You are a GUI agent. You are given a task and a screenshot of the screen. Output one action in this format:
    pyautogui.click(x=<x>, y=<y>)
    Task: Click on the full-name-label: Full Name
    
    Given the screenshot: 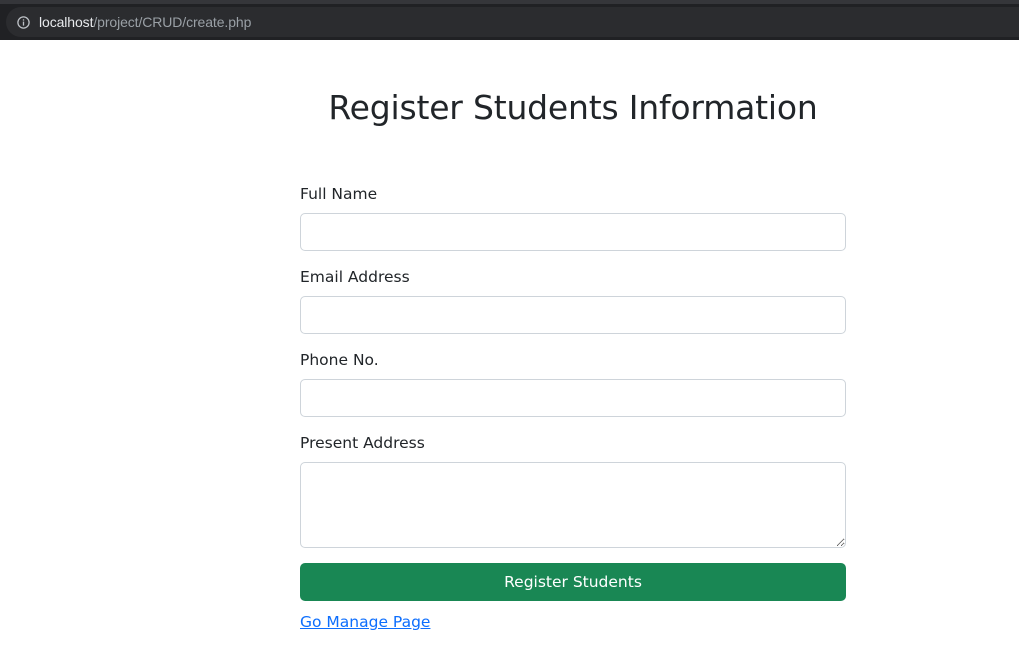 What is the action you would take?
    pyautogui.click(x=339, y=194)
    